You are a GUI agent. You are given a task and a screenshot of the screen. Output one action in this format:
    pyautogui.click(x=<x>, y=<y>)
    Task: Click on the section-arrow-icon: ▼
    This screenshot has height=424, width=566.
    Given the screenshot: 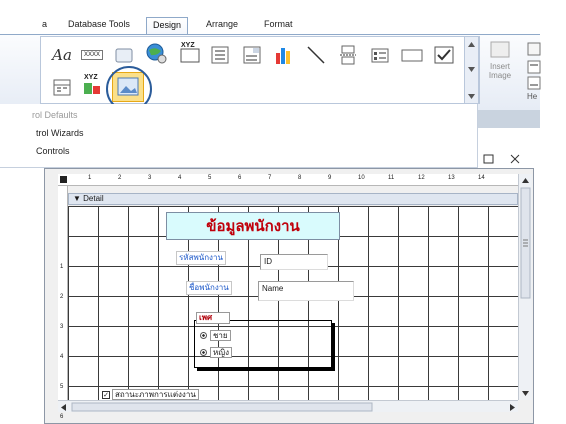 What is the action you would take?
    pyautogui.click(x=78, y=198)
    